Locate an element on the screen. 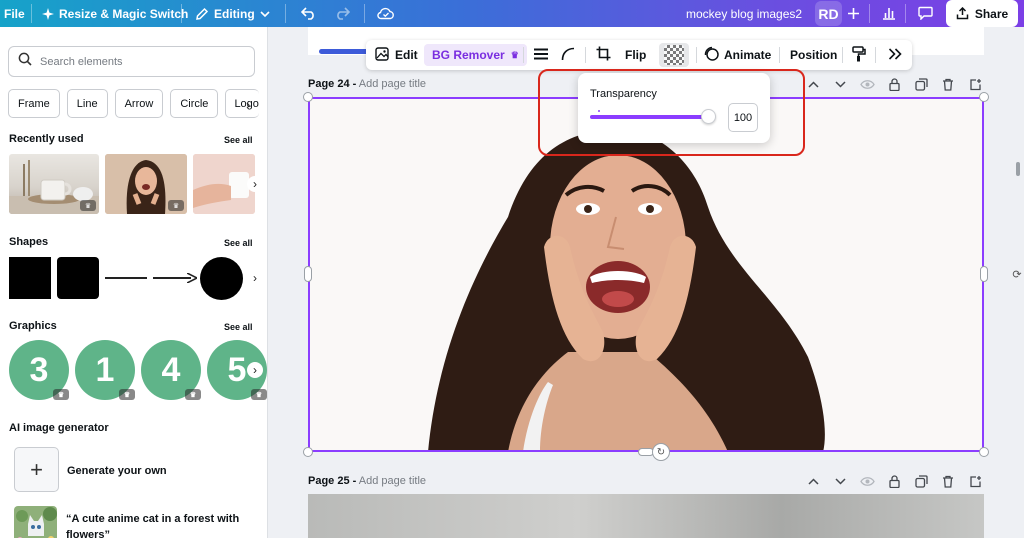 The width and height of the screenshot is (1024, 538). corner-curve-icon is located at coordinates (568, 55).